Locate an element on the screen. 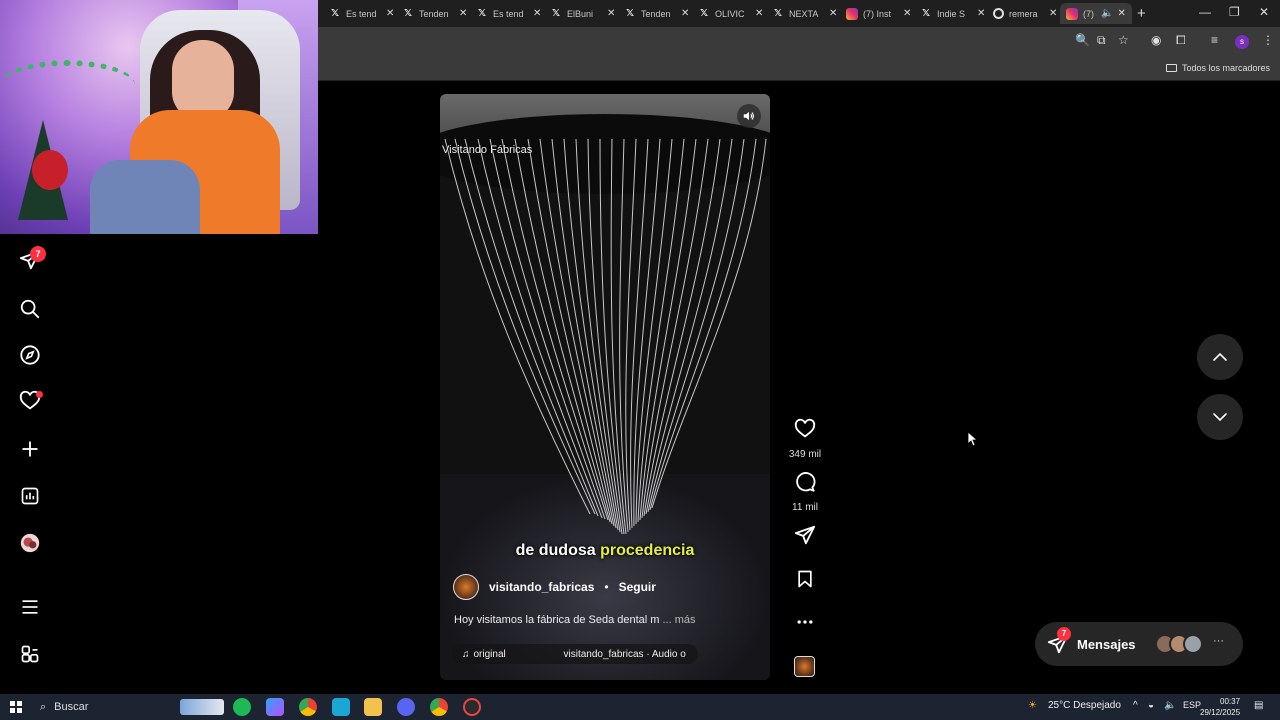  app-icon is located at coordinates (341, 707).